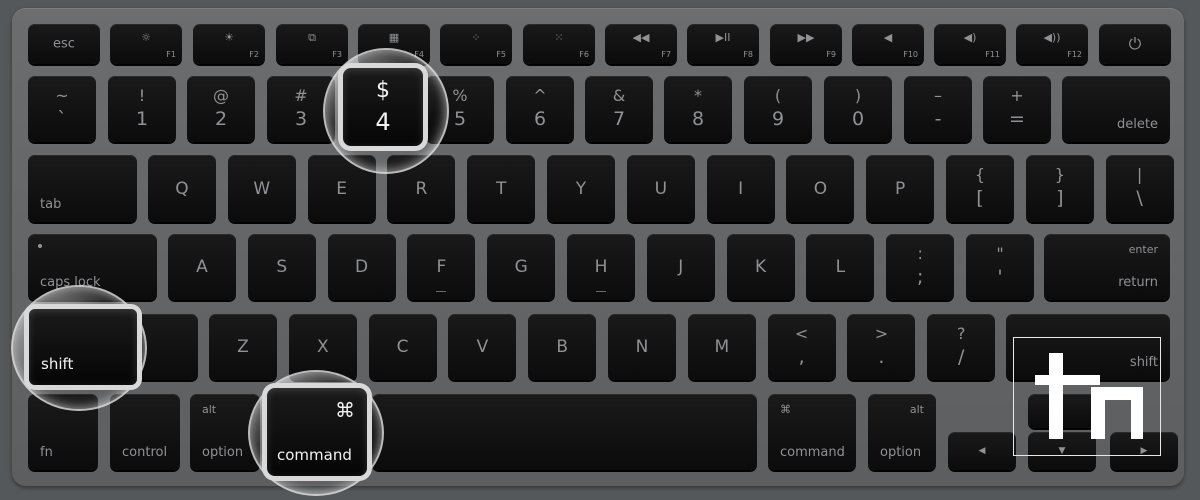 The image size is (1200, 500). What do you see at coordinates (760, 267) in the screenshot?
I see `key-k: K` at bounding box center [760, 267].